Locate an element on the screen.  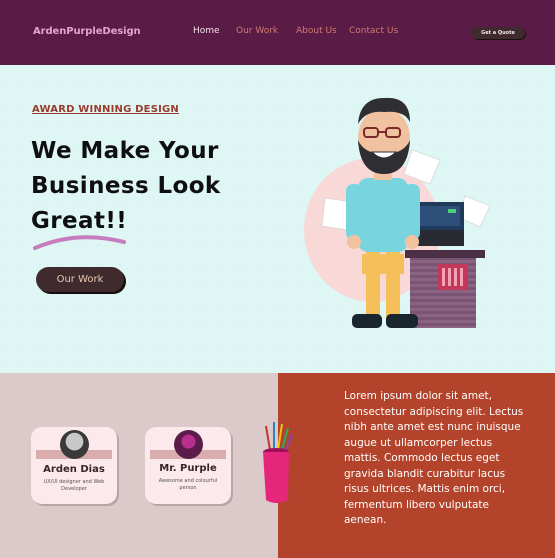
headline-line-2: Business Look is located at coordinates (126, 186).